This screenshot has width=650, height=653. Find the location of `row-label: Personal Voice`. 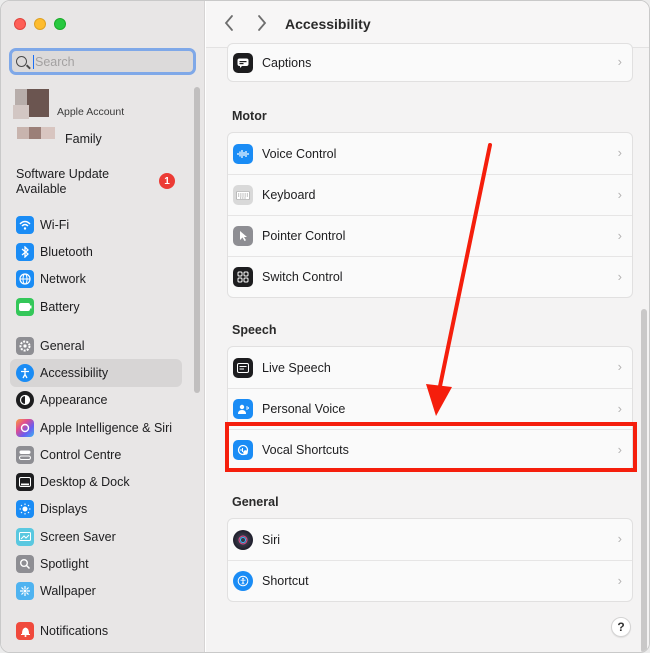

row-label: Personal Voice is located at coordinates (304, 409).